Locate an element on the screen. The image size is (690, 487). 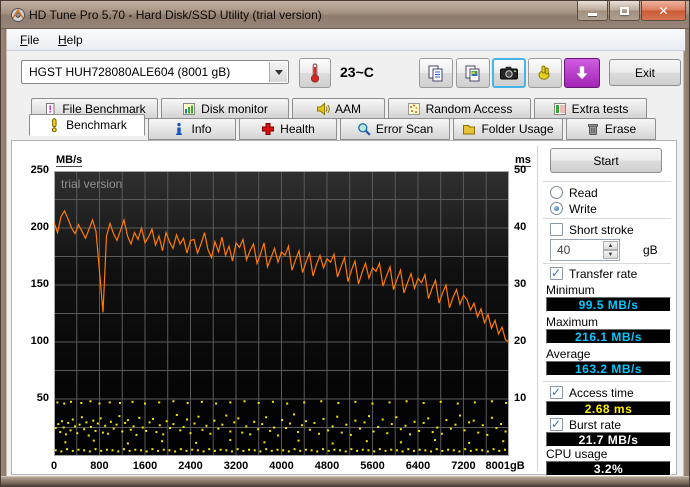
tab-error-scan: Error Scan is located at coordinates (395, 129).